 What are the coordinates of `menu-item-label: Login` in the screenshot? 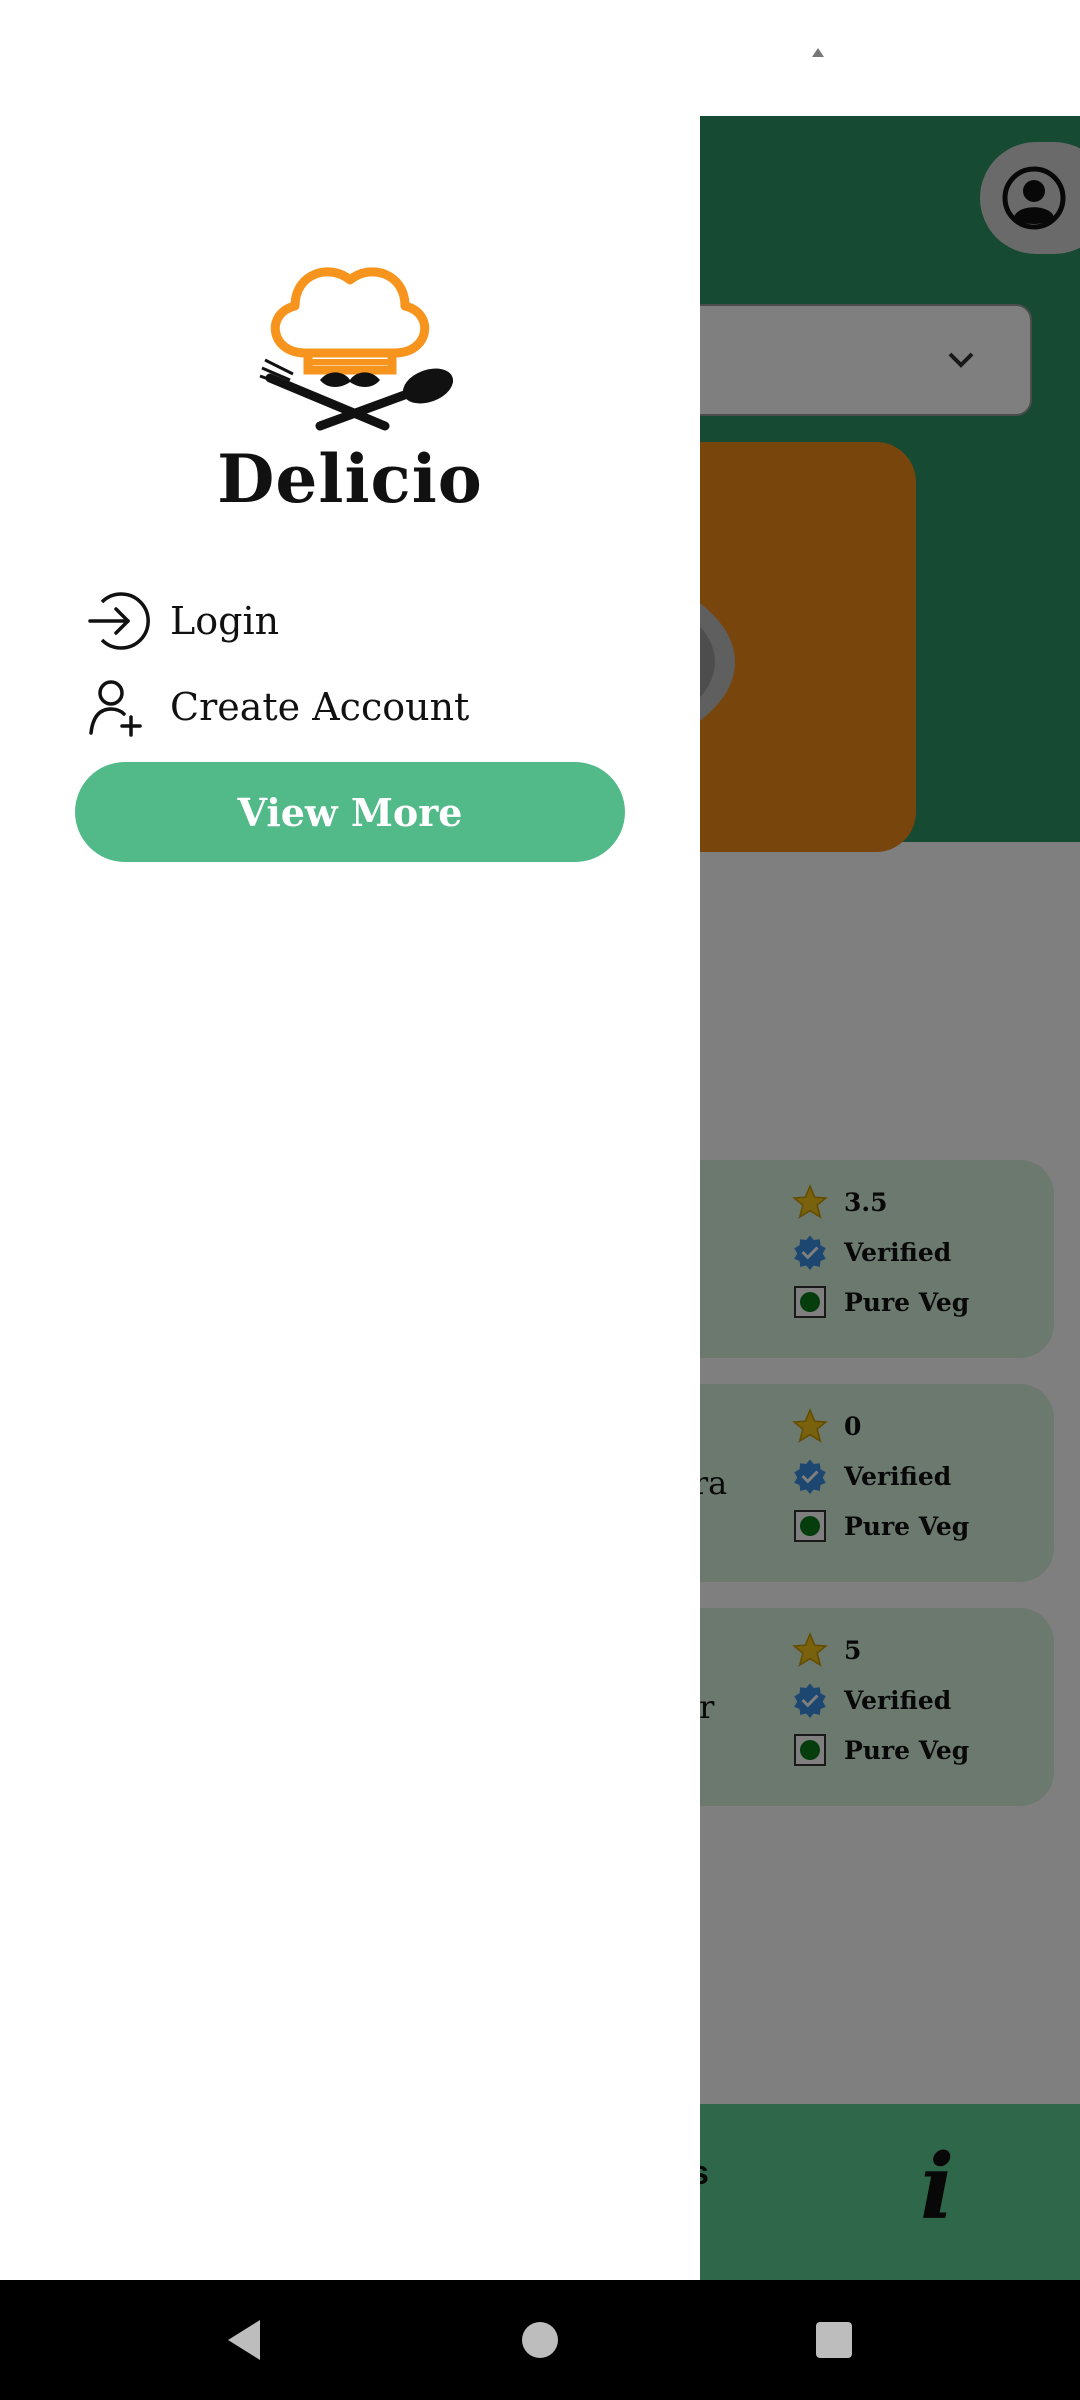 It's located at (225, 621).